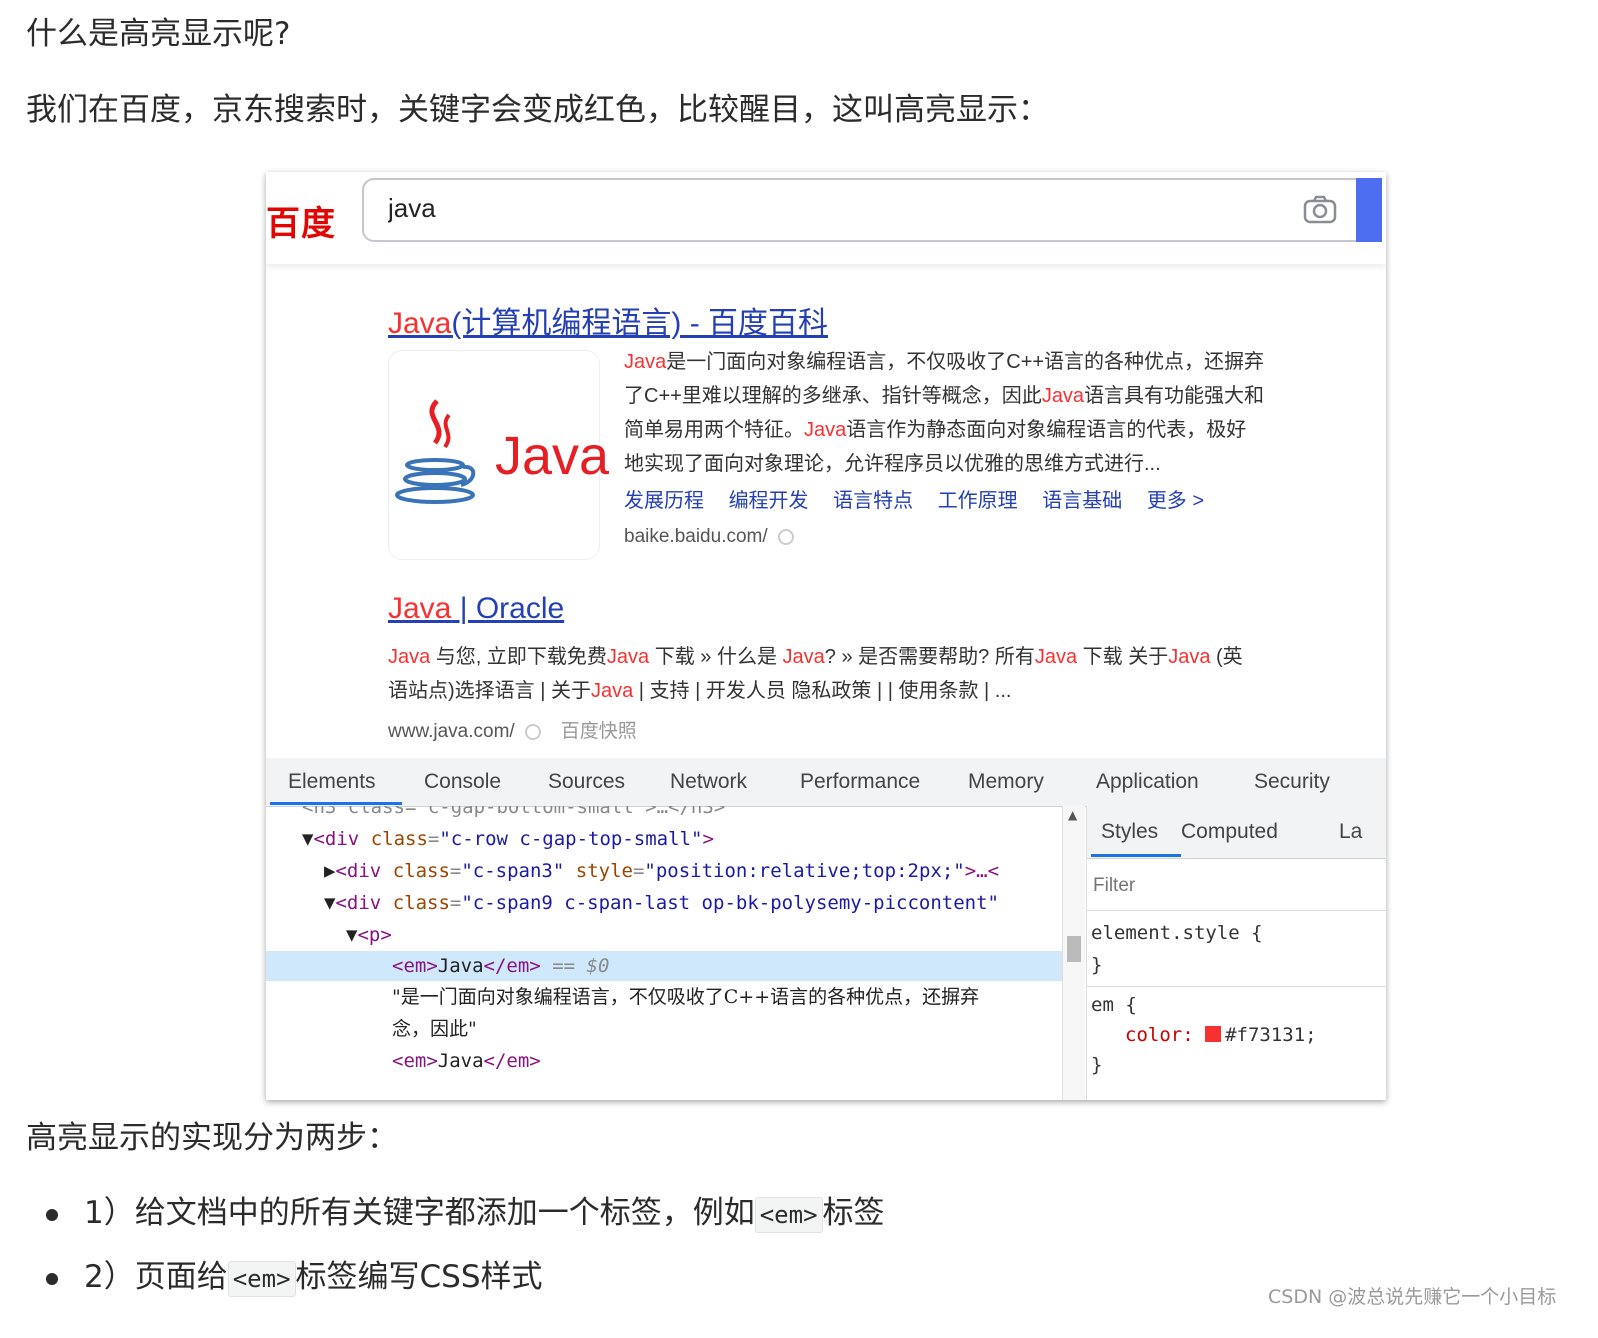 This screenshot has width=1598, height=1338. Describe the element at coordinates (1236, 986) in the screenshot. I see `divider` at that location.